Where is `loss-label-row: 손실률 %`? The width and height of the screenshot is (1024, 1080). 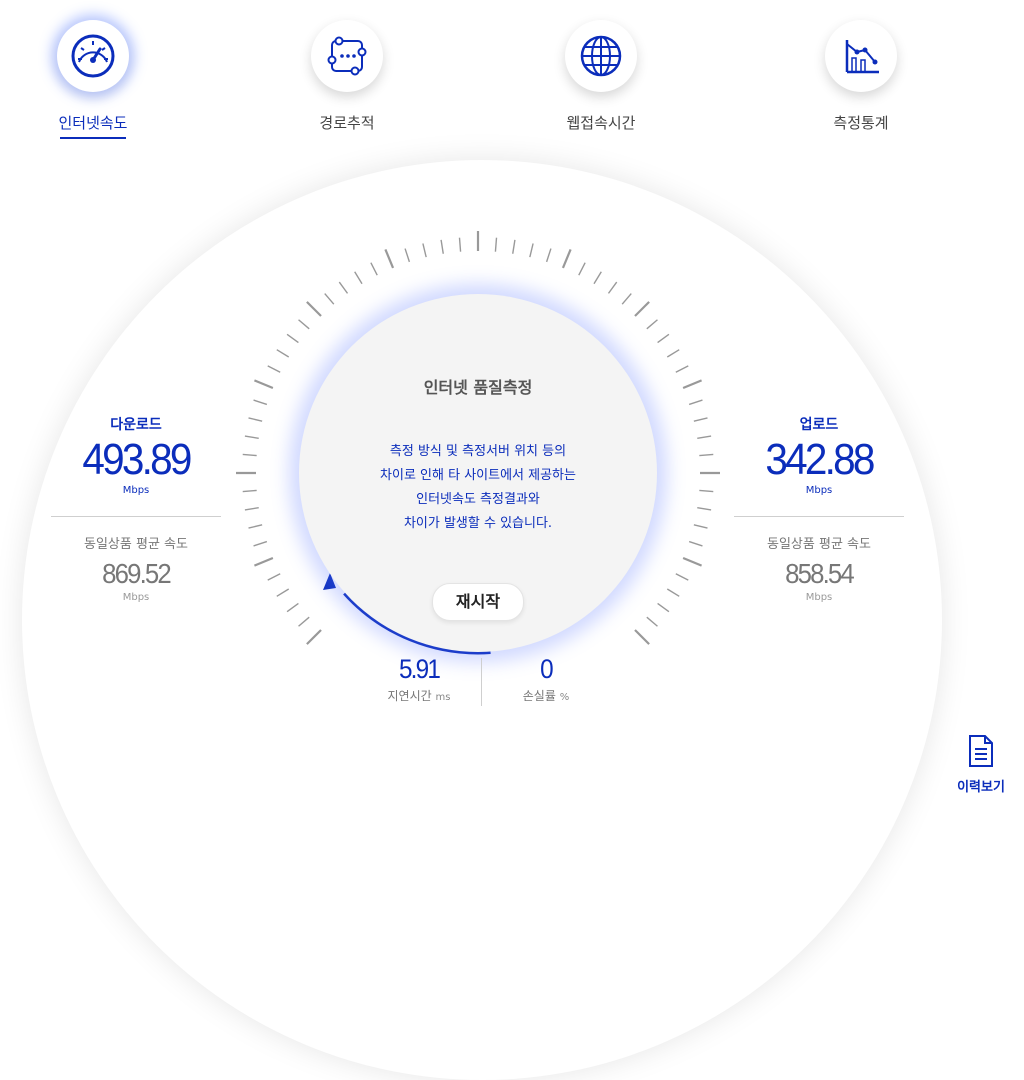 loss-label-row: 손실률 % is located at coordinates (546, 695).